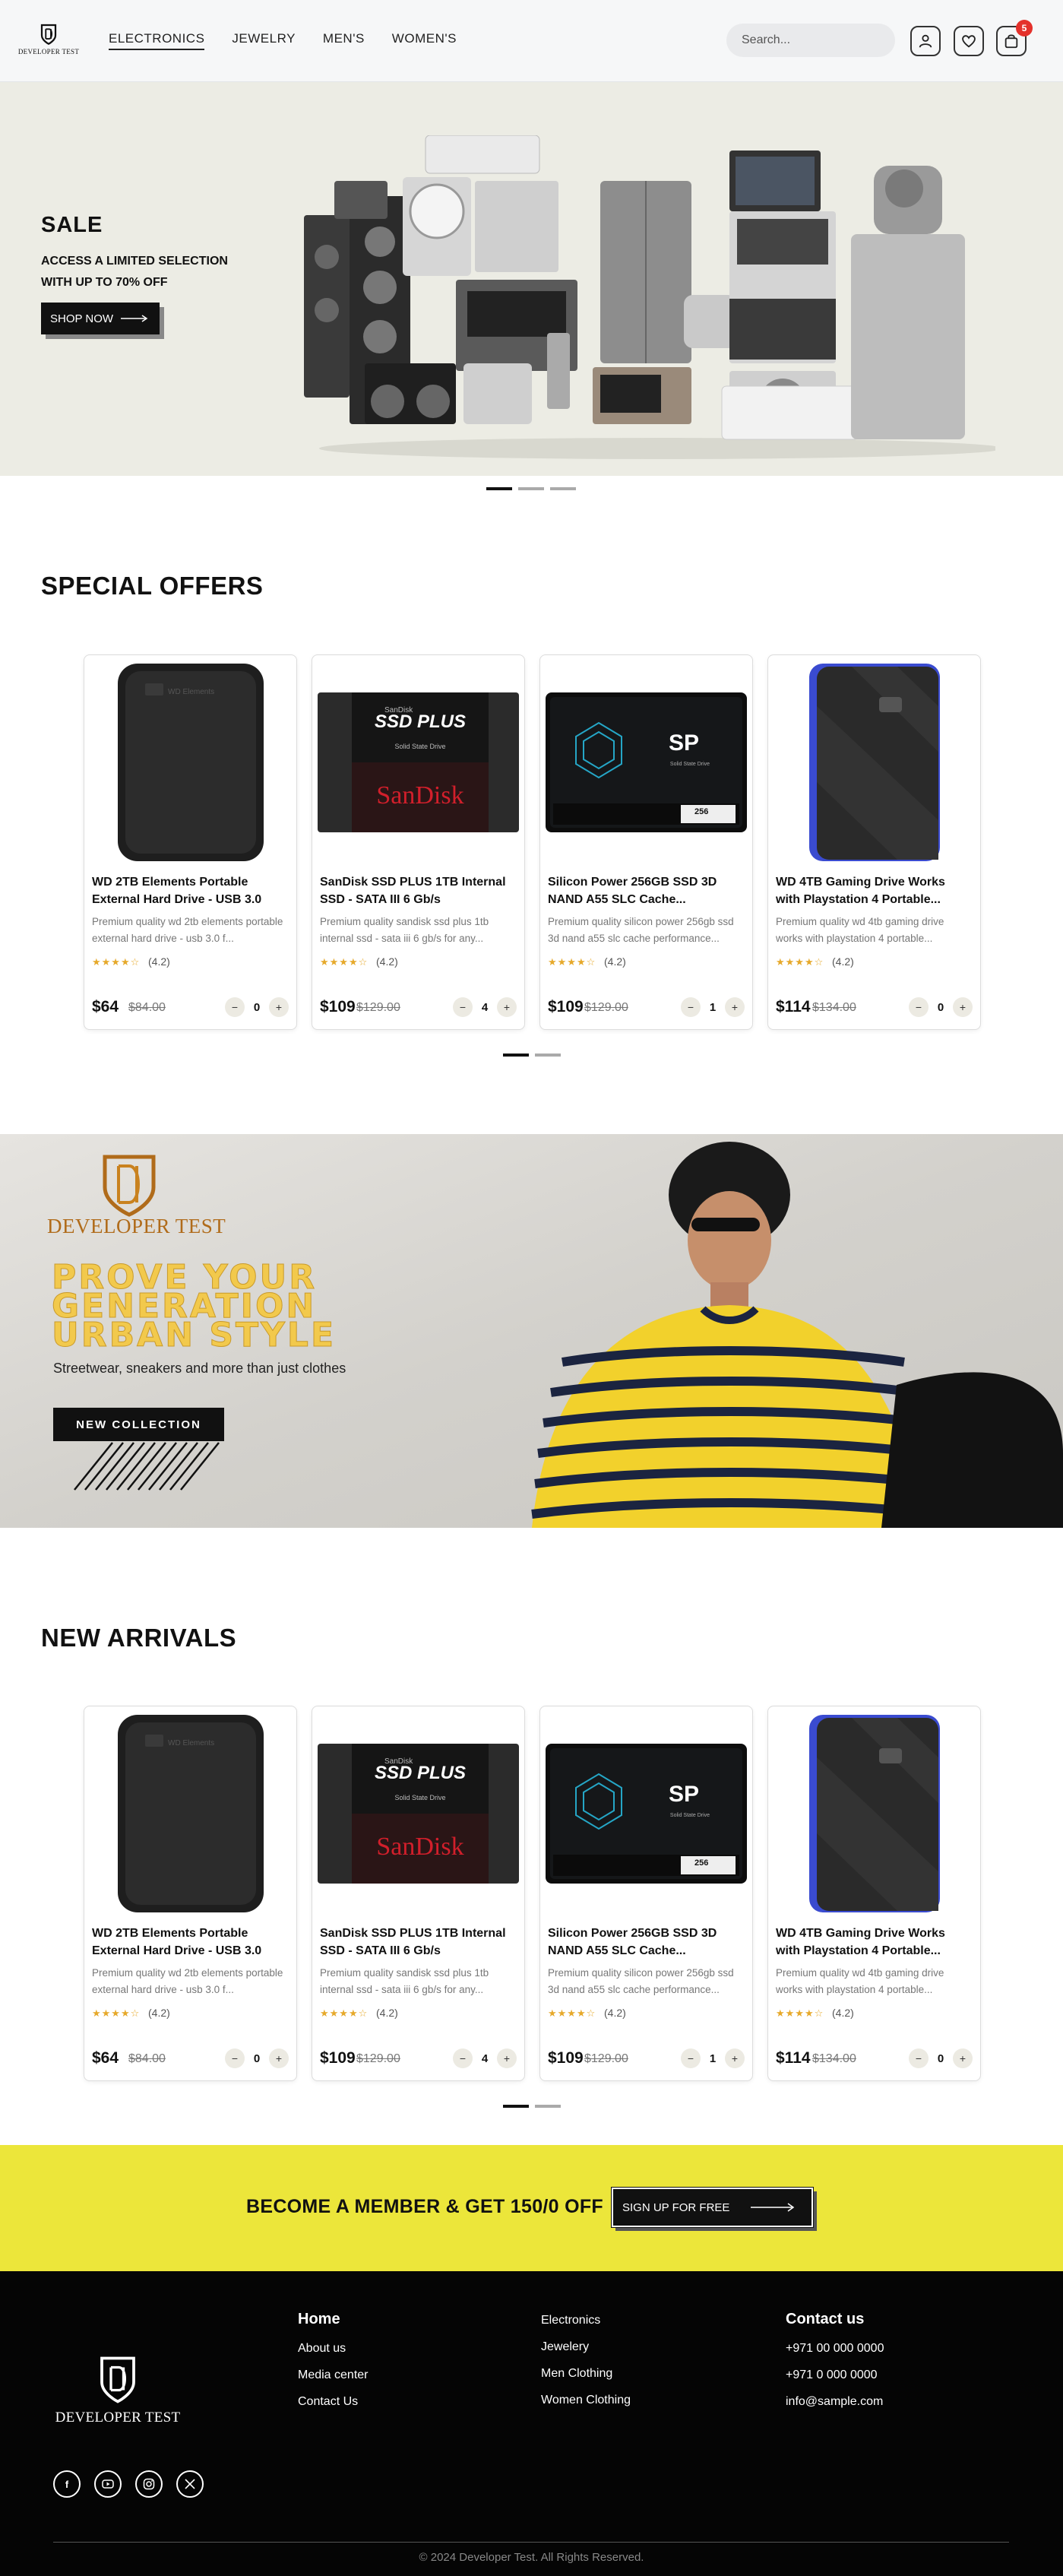  I want to click on model-photo, so click(797, 1335).